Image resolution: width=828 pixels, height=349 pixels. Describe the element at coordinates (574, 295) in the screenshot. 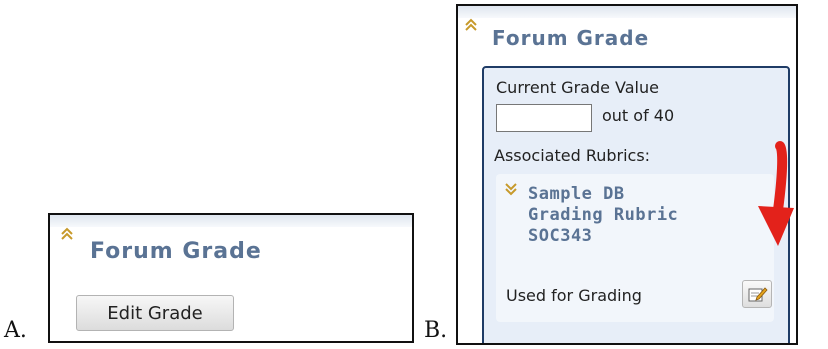

I see `used-for-grading-label: Used for Grading` at that location.